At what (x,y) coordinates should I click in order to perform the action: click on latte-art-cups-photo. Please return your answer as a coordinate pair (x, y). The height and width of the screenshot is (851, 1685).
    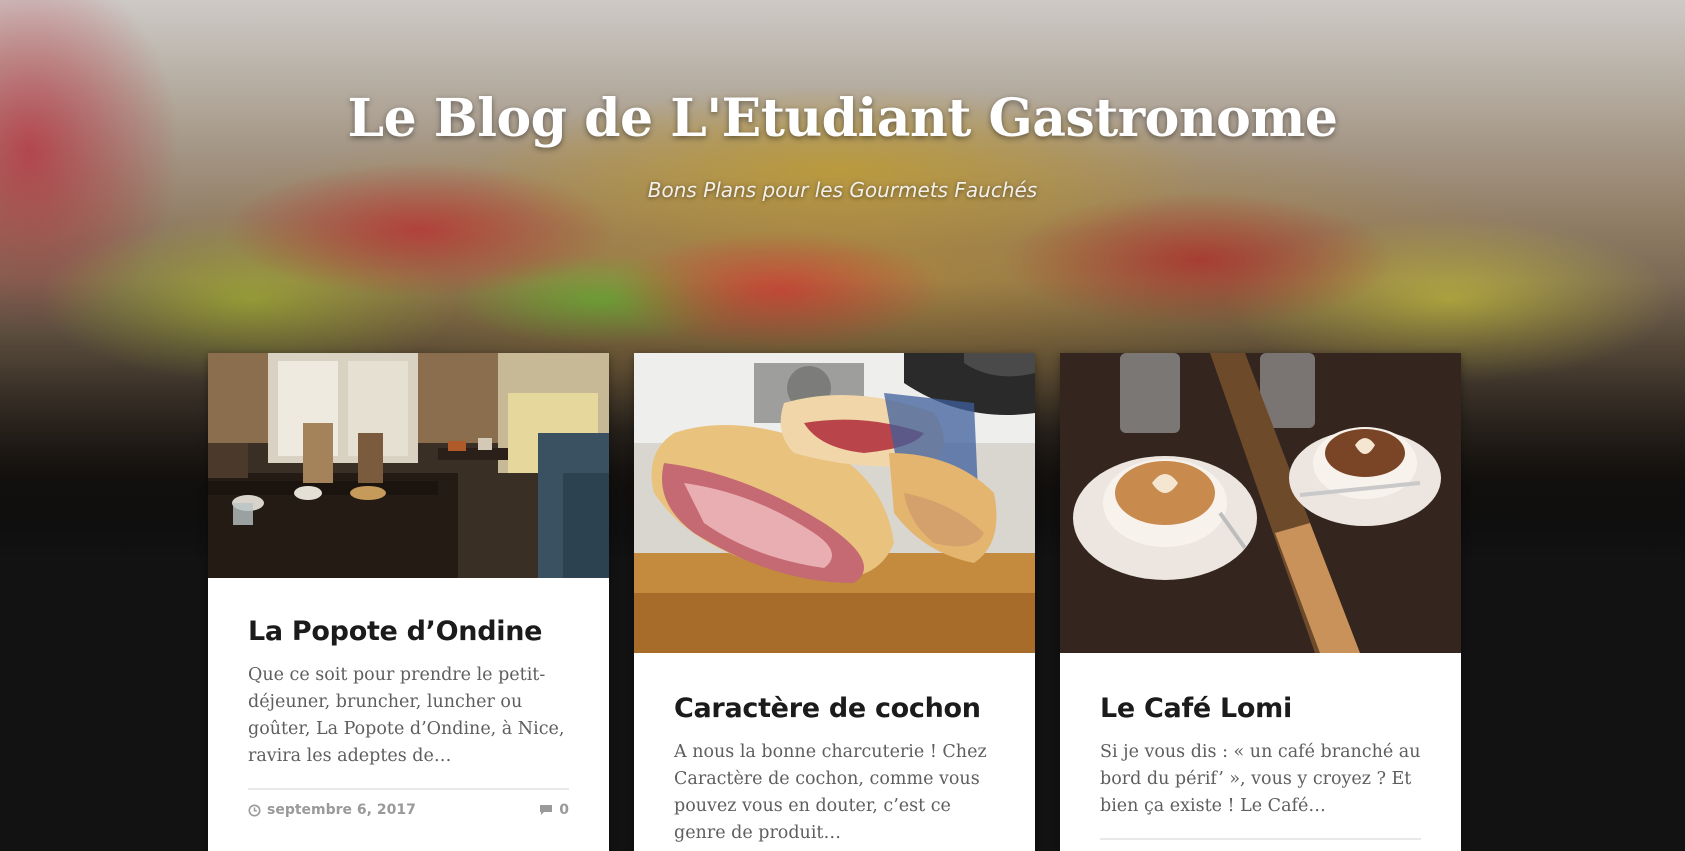
    Looking at the image, I should click on (1260, 503).